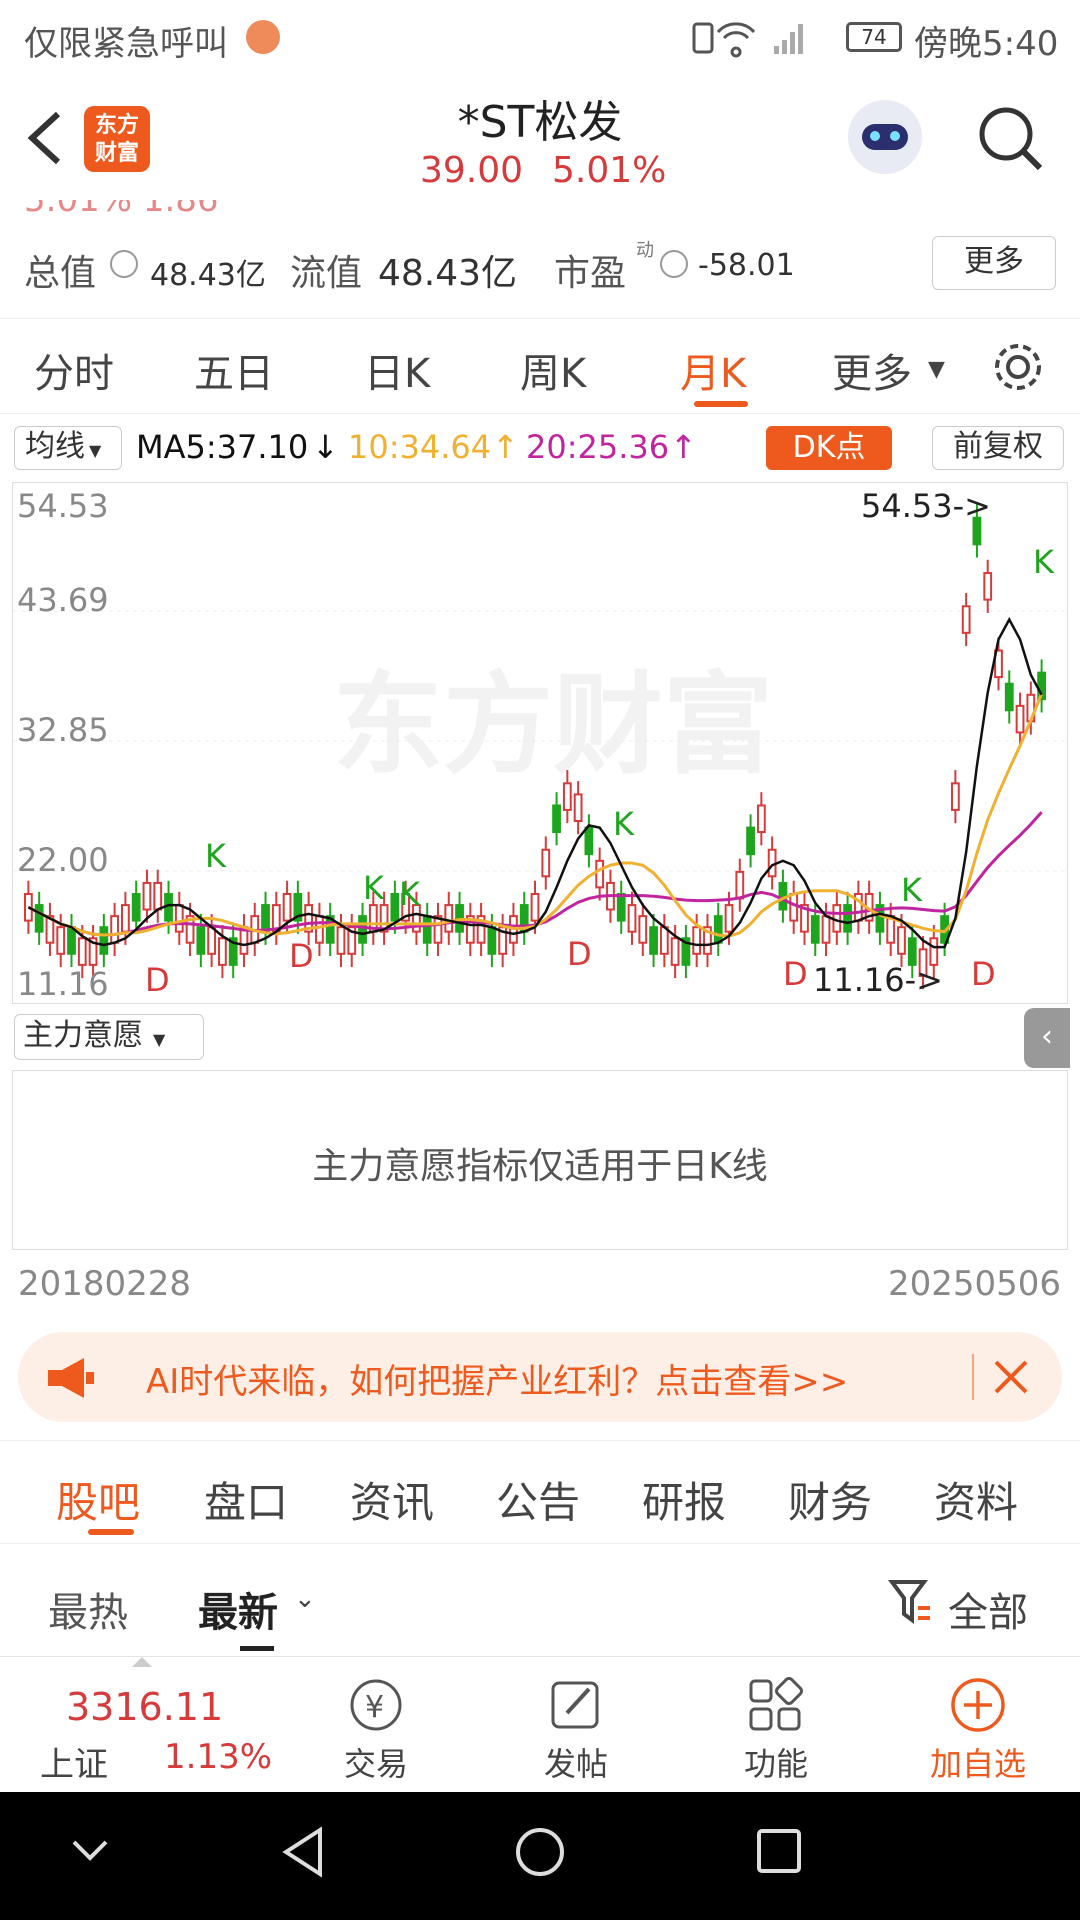 This screenshot has height=1920, width=1080. What do you see at coordinates (45, 138) in the screenshot?
I see `back-arrow-icon` at bounding box center [45, 138].